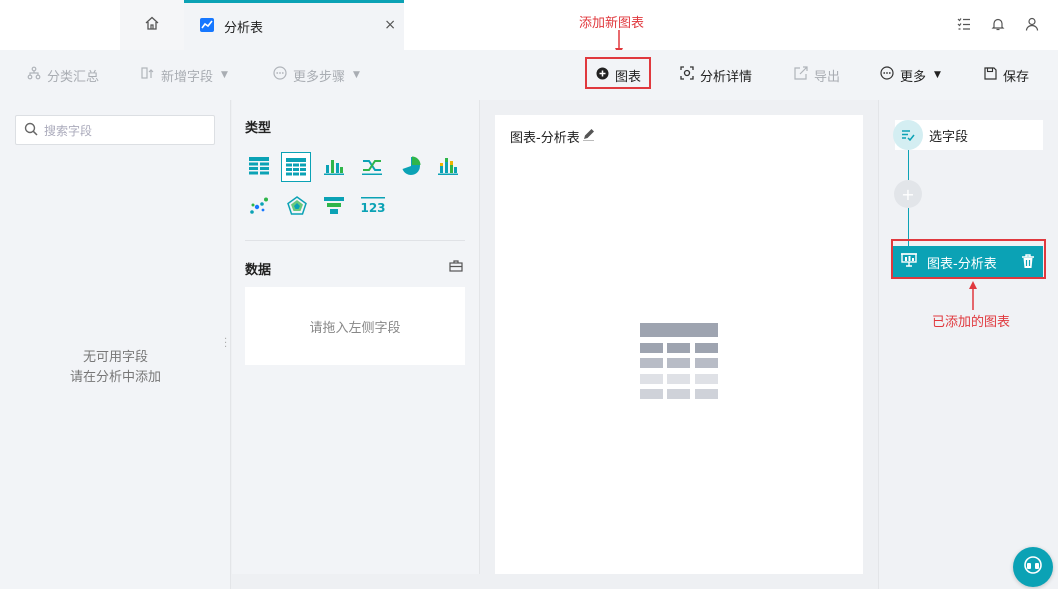  Describe the element at coordinates (355, 240) in the screenshot. I see `section-divider` at that location.